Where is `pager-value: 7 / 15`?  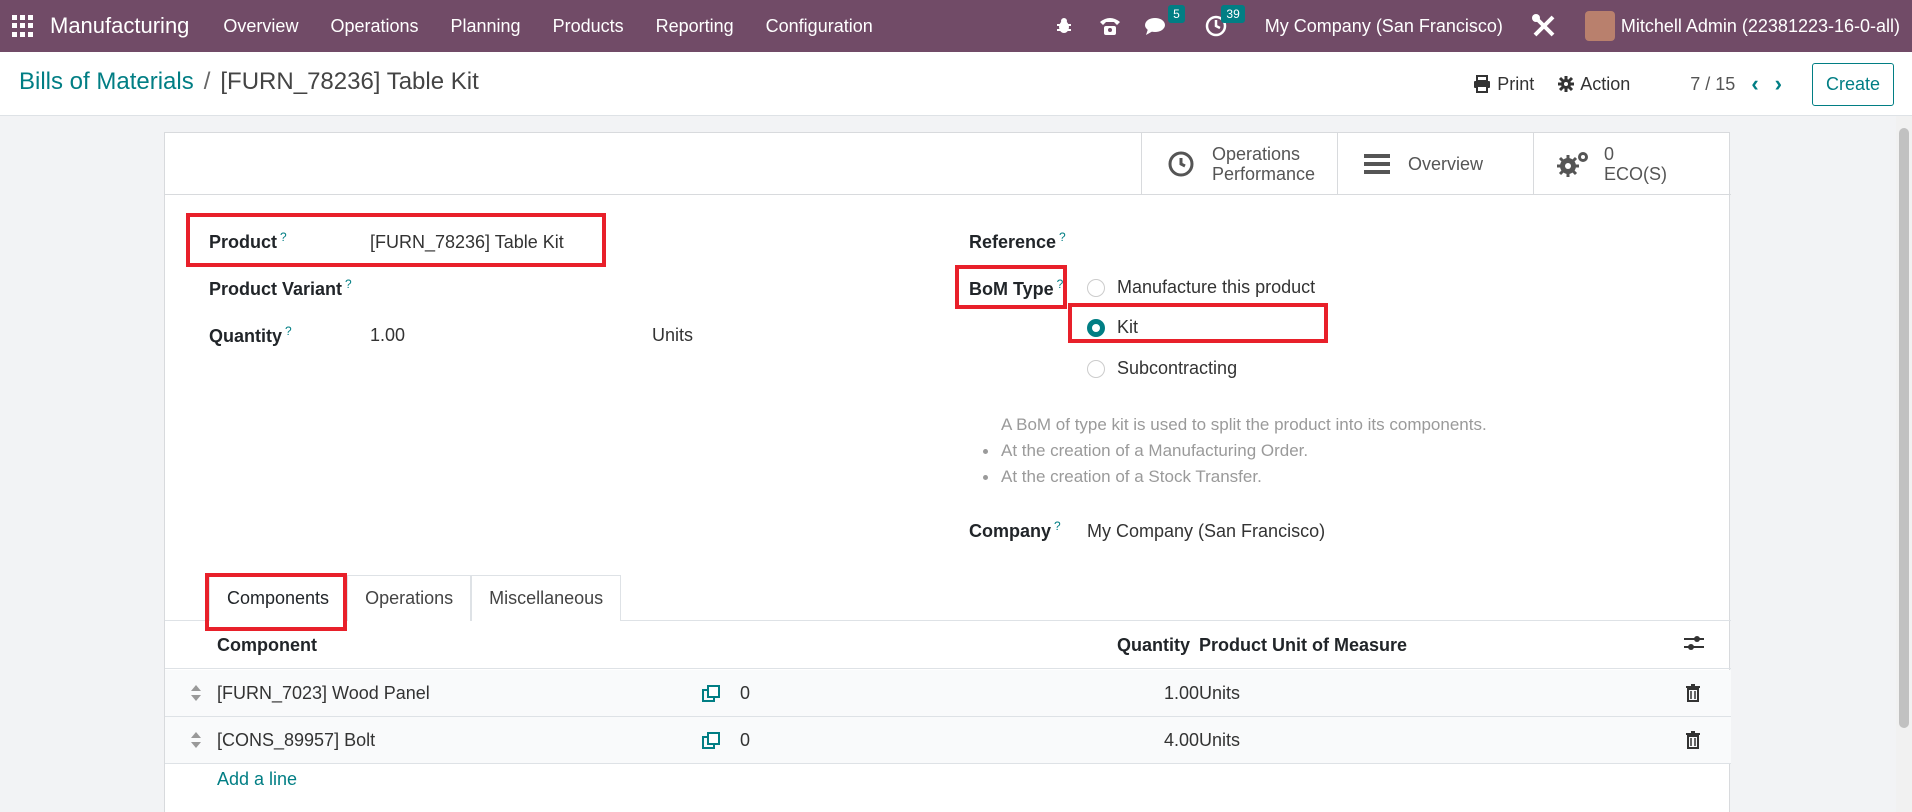 pager-value: 7 / 15 is located at coordinates (1712, 84).